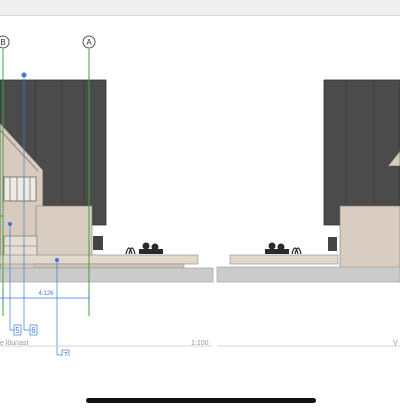 The height and width of the screenshot is (412, 400). I want to click on svg-text: 7, so click(65, 353).